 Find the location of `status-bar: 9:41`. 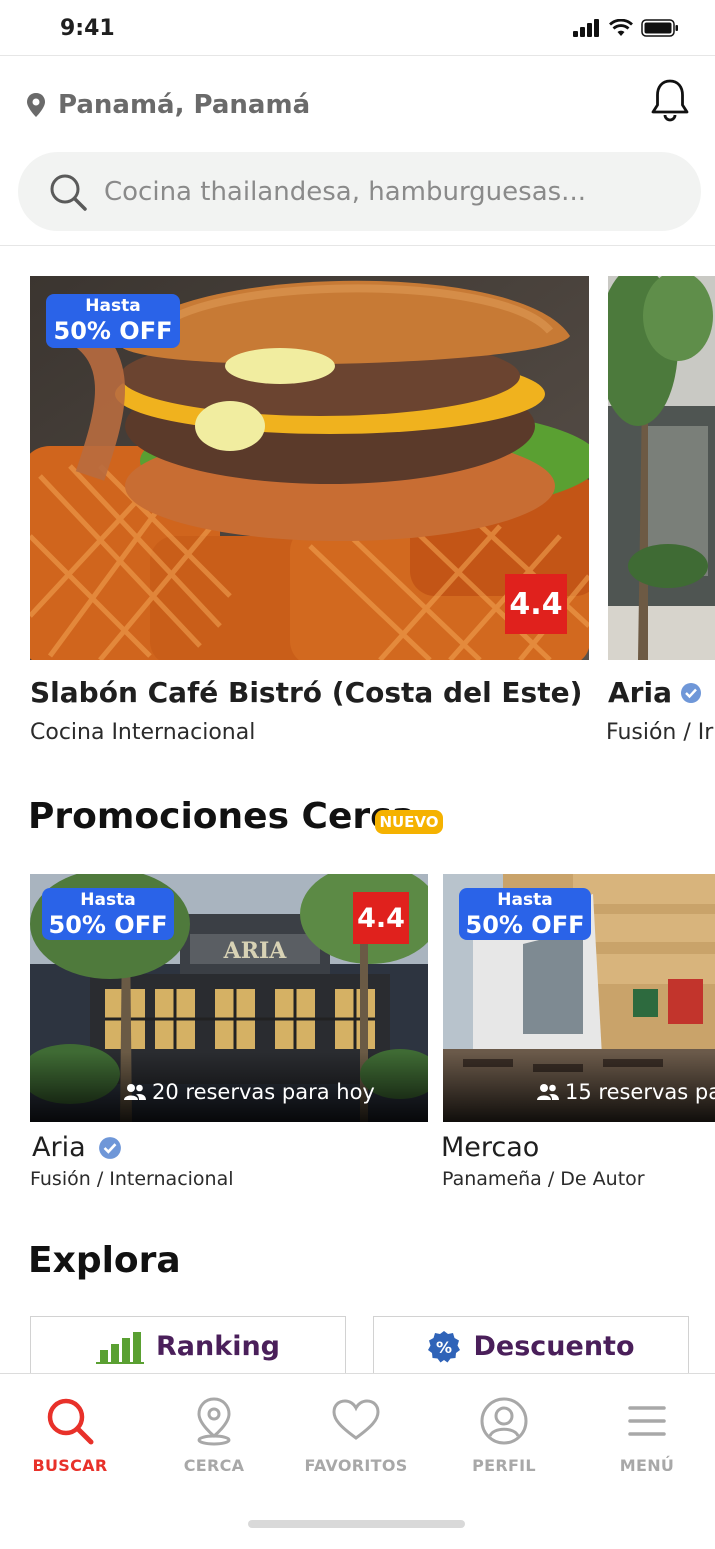

status-bar: 9:41 is located at coordinates (357, 28).